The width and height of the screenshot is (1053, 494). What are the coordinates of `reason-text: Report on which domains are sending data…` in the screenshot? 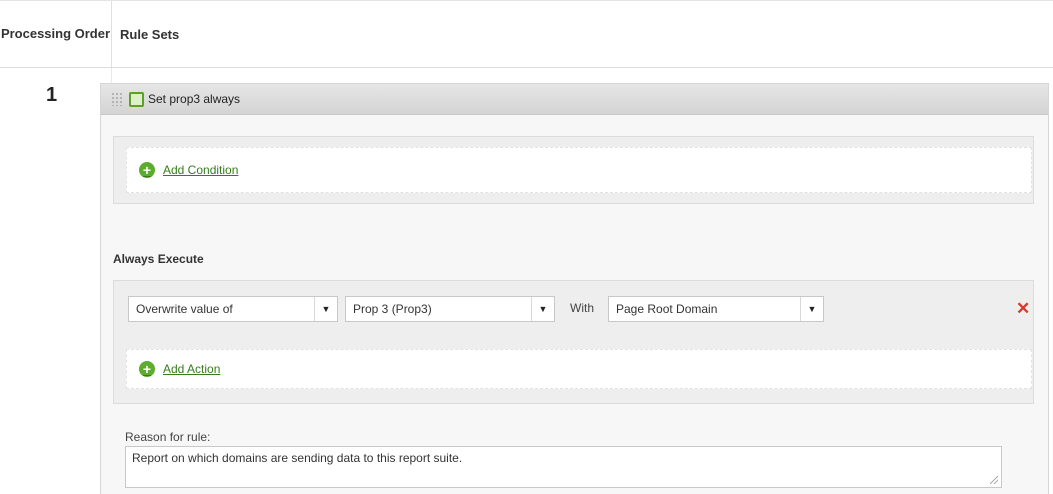 It's located at (297, 458).